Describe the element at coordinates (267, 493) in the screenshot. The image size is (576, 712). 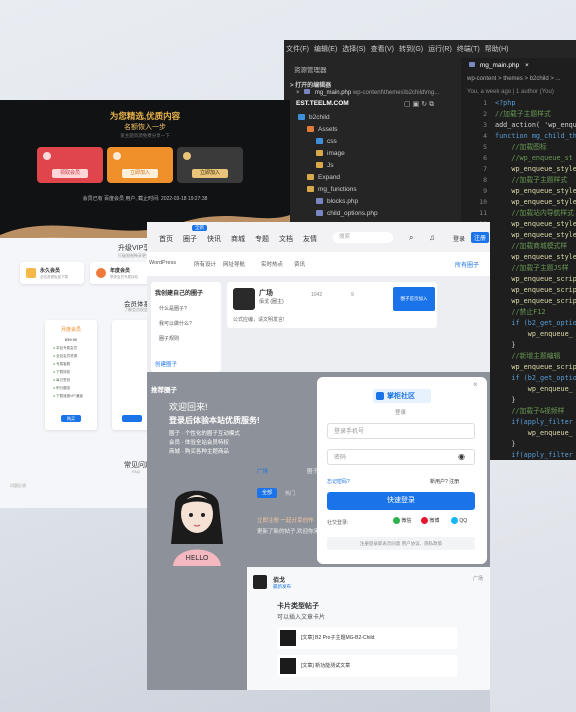
I see `filter-all-button: 全部` at that location.